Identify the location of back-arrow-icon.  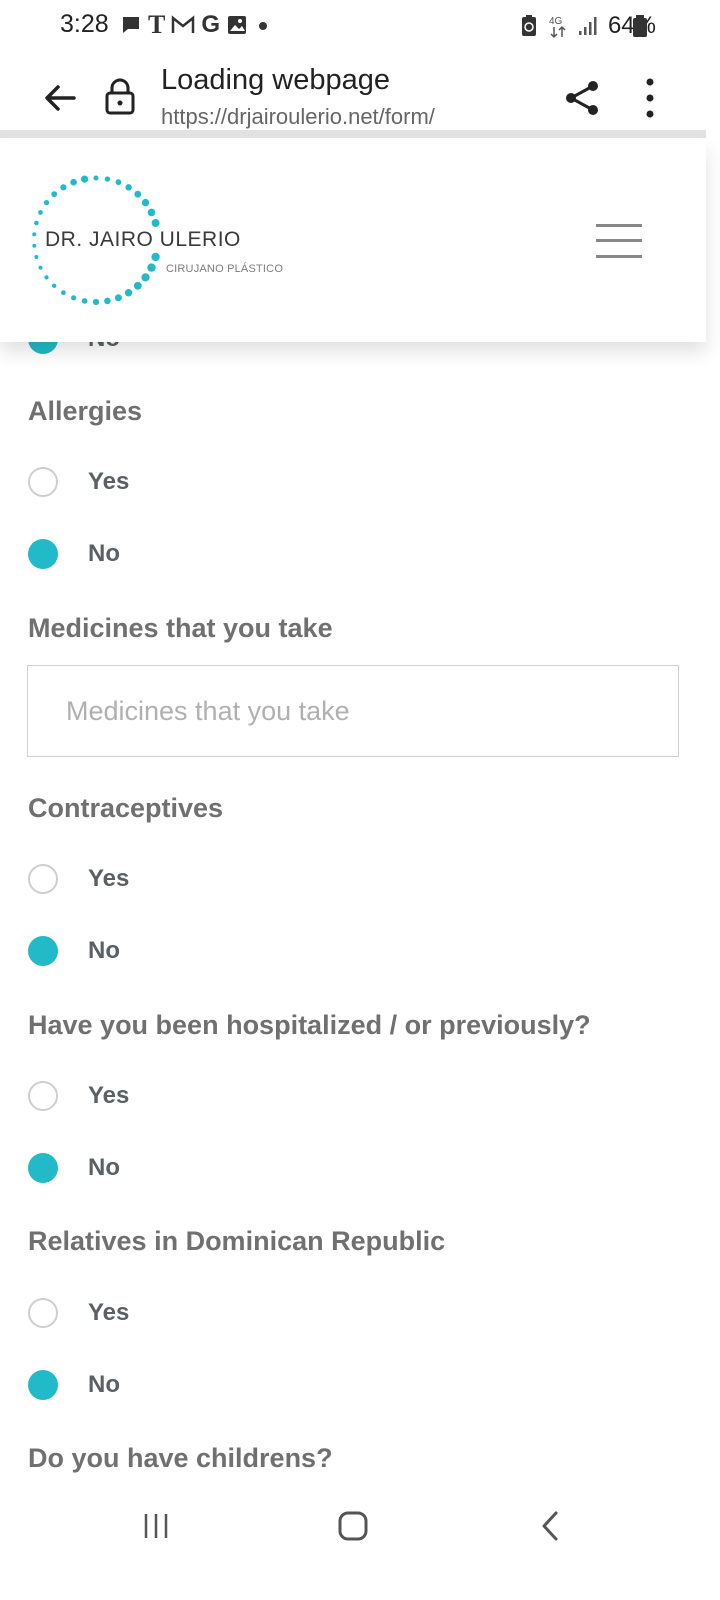
(60, 98).